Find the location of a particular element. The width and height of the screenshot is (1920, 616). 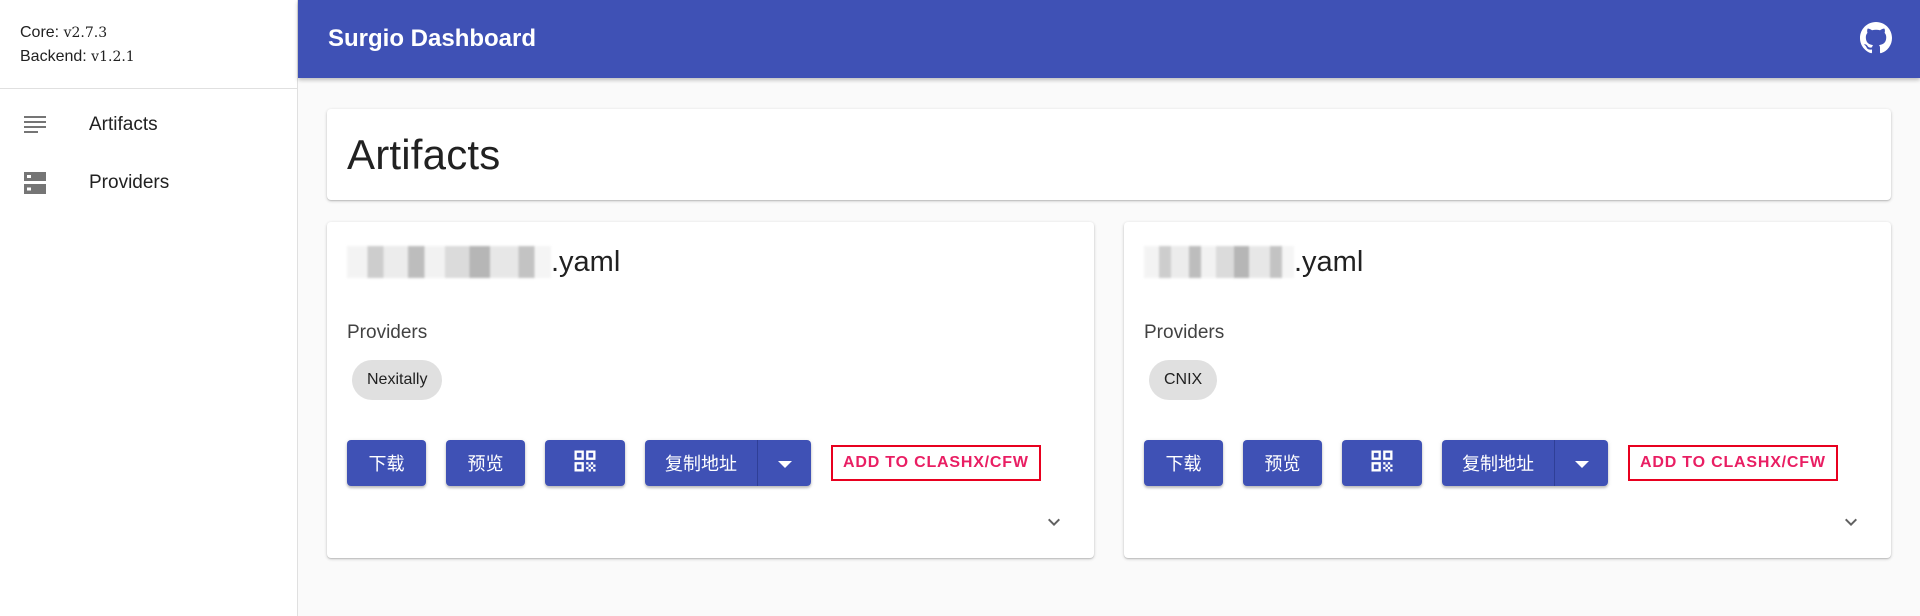

app-title: Surgio Dashboard is located at coordinates (432, 38).